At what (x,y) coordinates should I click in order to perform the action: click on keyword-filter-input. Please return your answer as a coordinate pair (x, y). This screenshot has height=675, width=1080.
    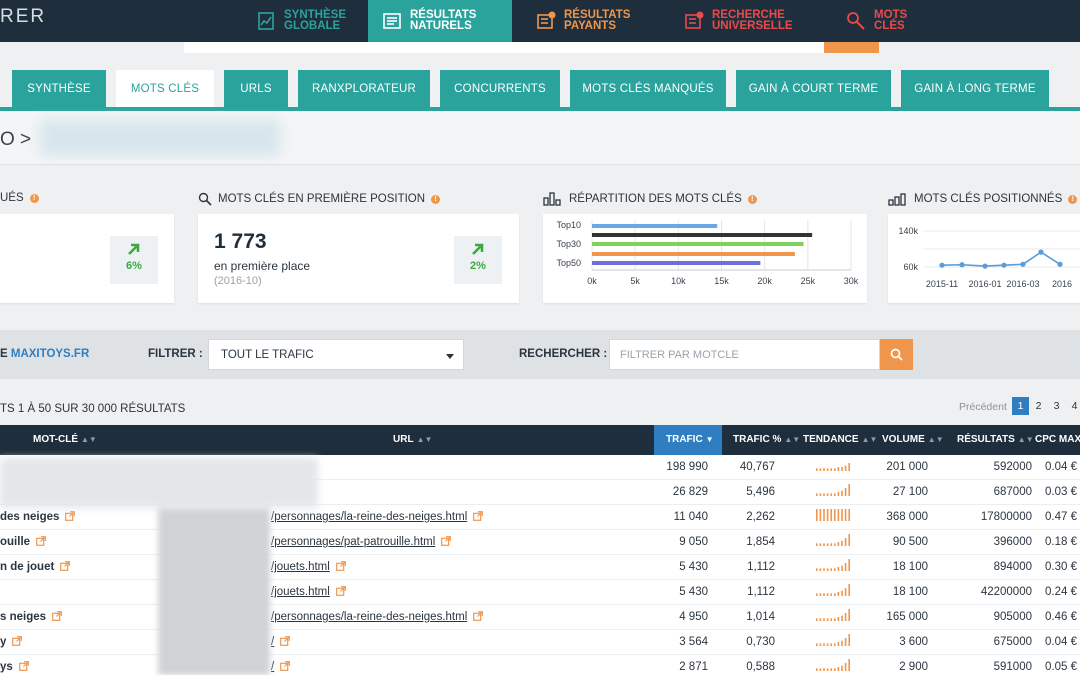
    Looking at the image, I should click on (744, 354).